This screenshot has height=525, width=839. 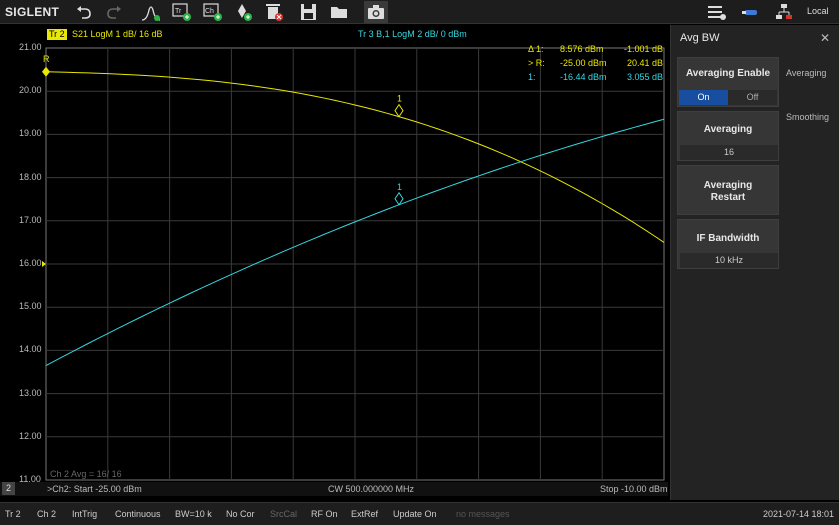 What do you see at coordinates (818, 11) in the screenshot?
I see `local-label: Local` at bounding box center [818, 11].